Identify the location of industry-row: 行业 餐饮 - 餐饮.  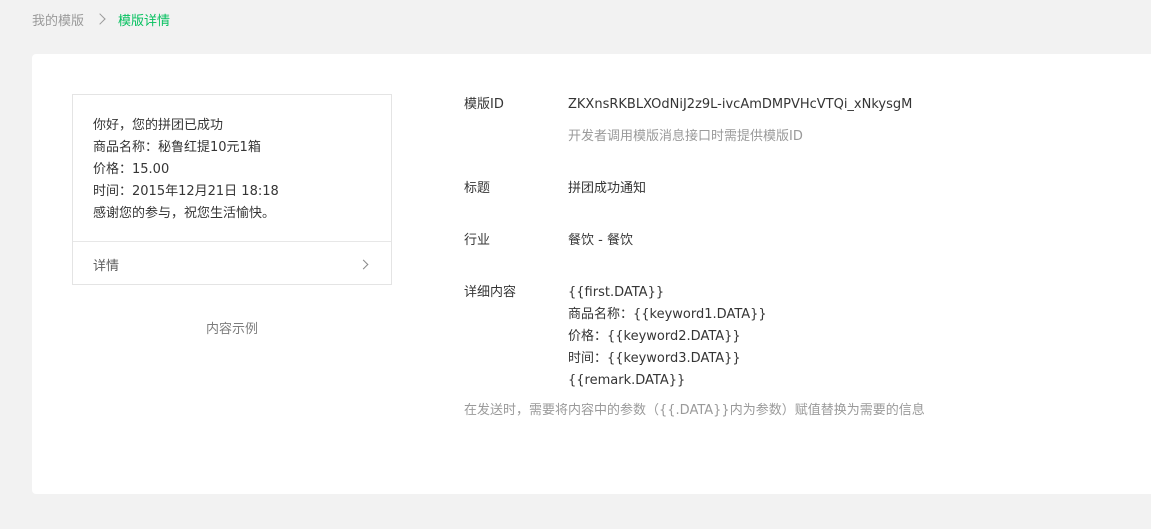
(804, 241).